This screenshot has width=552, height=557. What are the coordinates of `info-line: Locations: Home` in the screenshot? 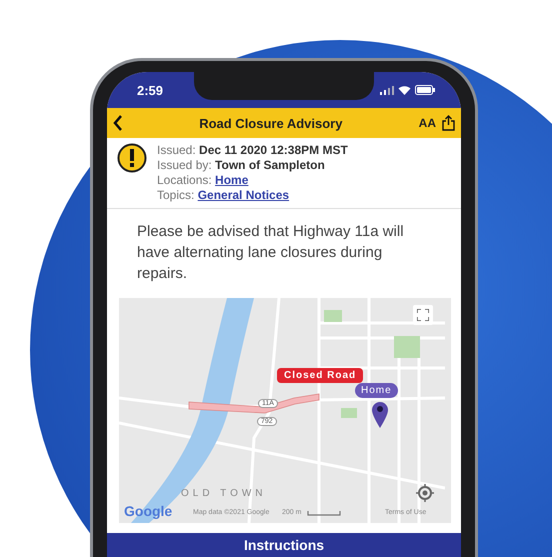 It's located at (203, 180).